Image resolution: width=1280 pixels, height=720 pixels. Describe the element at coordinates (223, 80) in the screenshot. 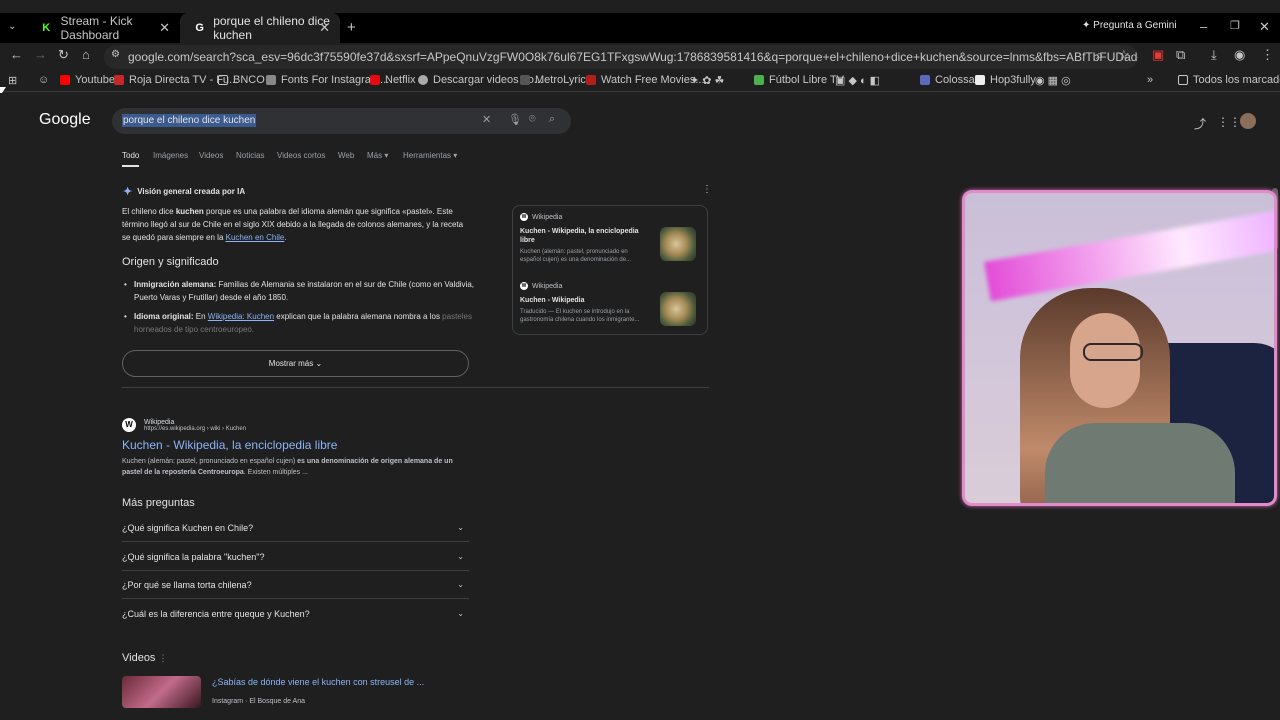

I see `folder-icon` at that location.